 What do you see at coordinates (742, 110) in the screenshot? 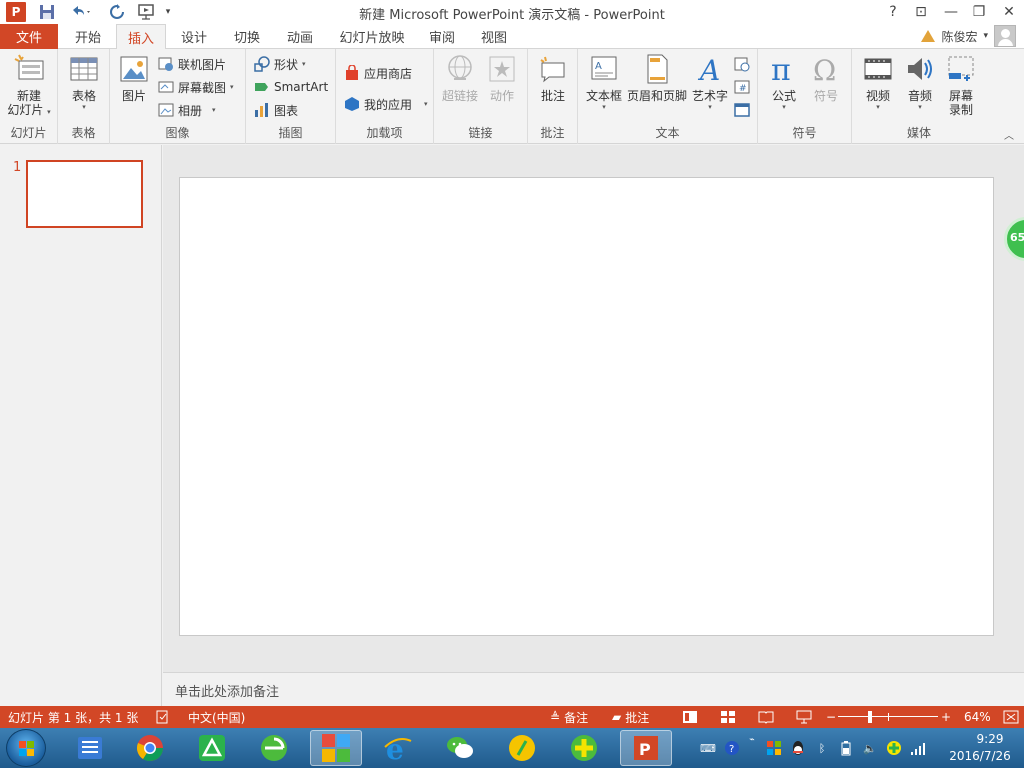
I see `object-button` at bounding box center [742, 110].